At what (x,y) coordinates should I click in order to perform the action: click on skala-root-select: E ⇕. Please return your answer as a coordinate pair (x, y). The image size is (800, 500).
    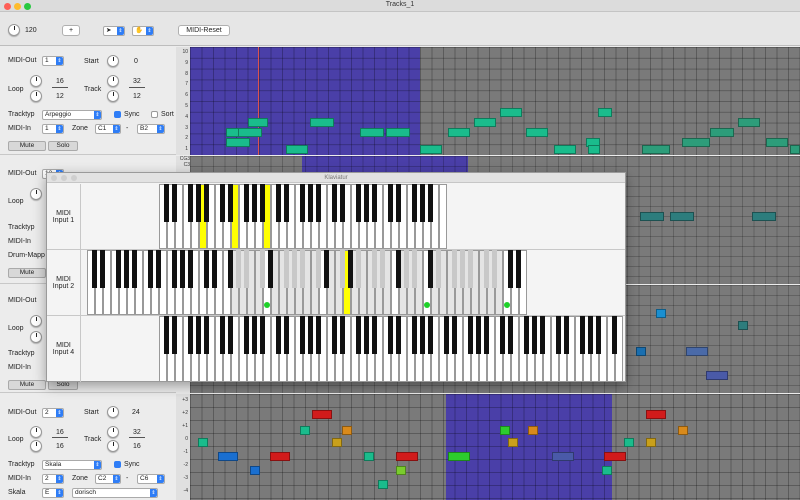
    Looking at the image, I should click on (53, 493).